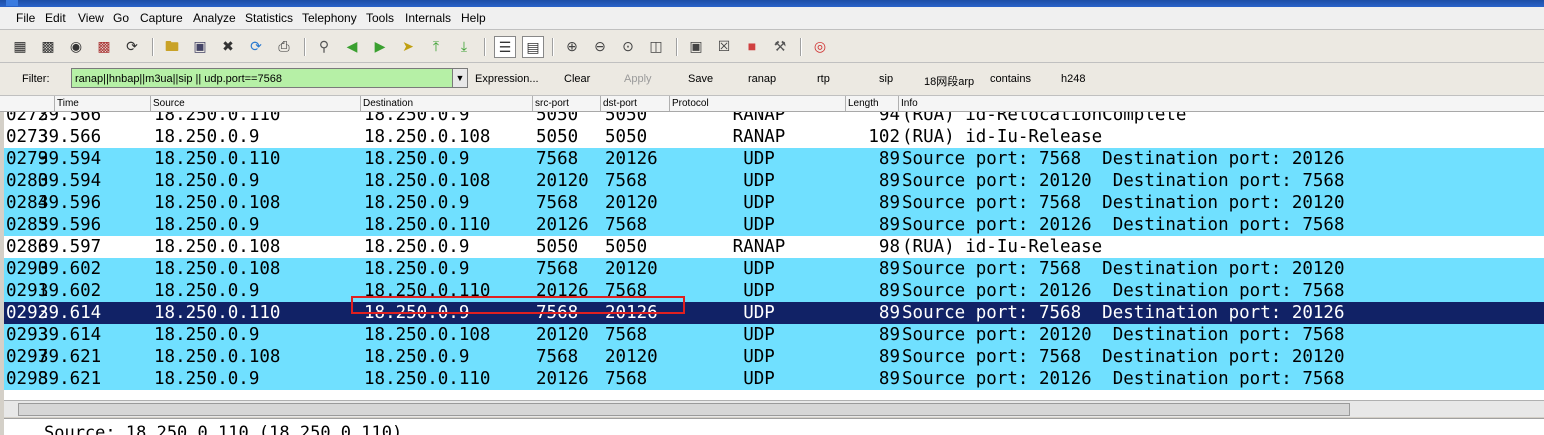 The height and width of the screenshot is (435, 1544). I want to click on packet-time: 39.621, so click(70, 357).